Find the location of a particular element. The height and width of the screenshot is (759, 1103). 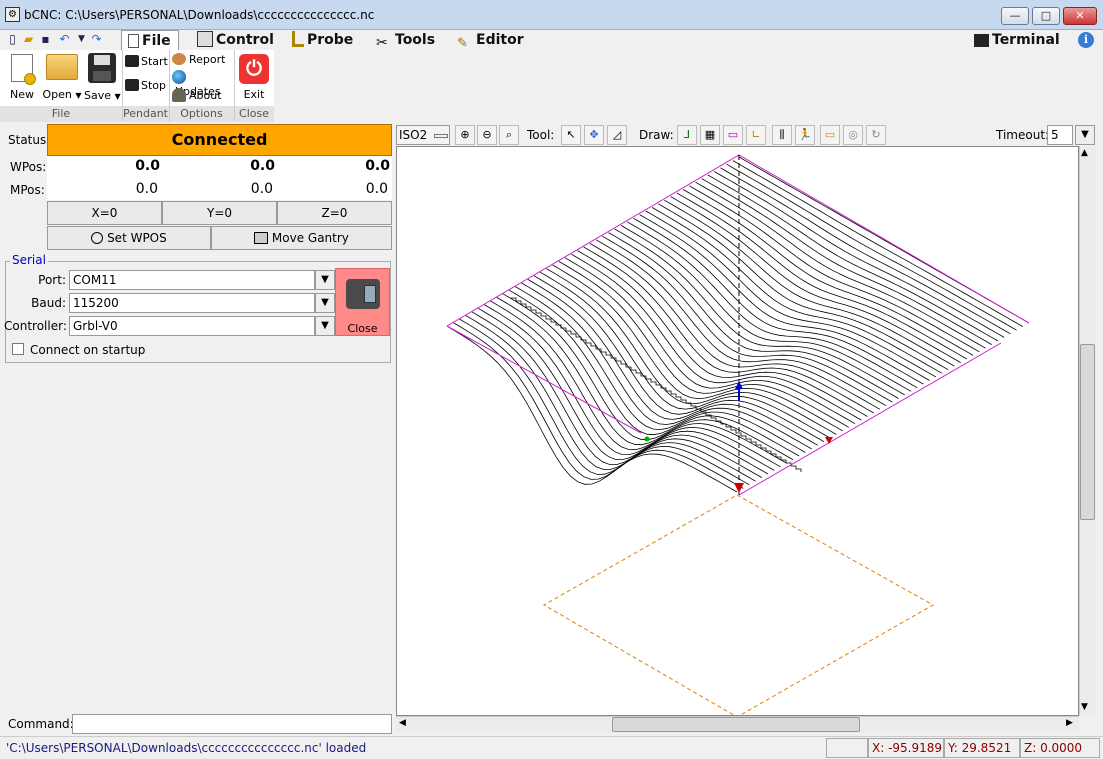

command-input is located at coordinates (232, 724).